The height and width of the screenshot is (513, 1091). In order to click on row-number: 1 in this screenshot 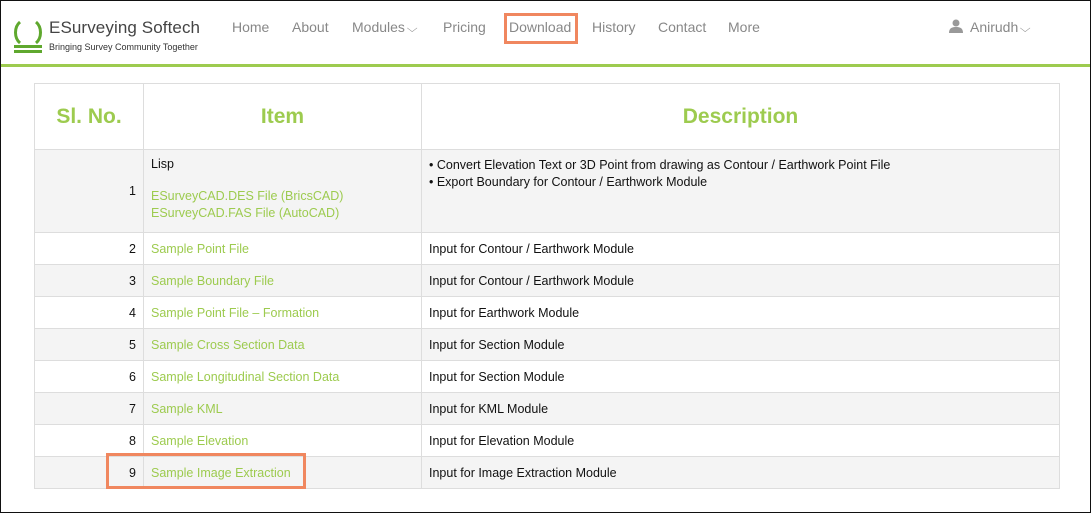, I will do `click(89, 191)`.